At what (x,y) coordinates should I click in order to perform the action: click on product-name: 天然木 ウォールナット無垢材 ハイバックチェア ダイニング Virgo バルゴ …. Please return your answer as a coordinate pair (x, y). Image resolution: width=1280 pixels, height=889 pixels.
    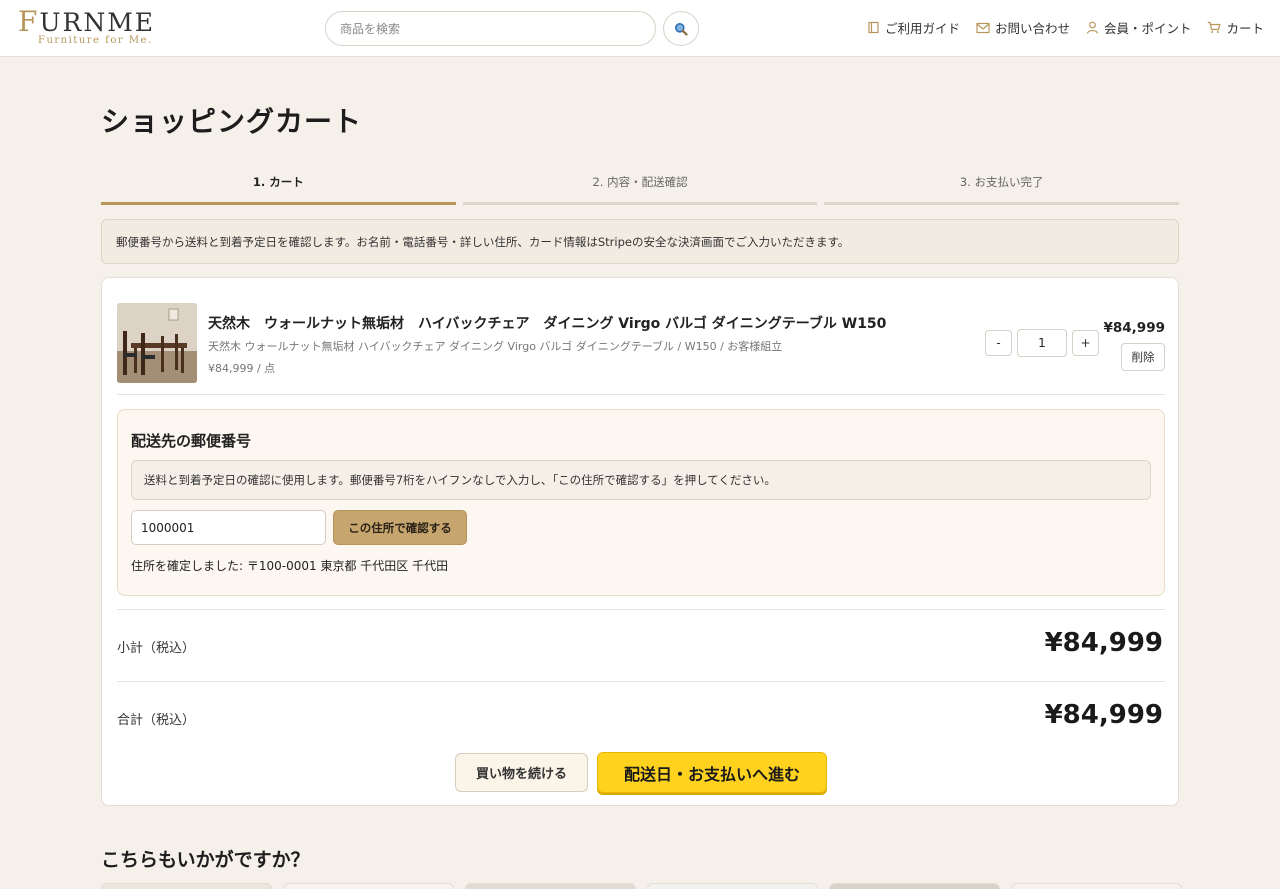
    Looking at the image, I should click on (547, 323).